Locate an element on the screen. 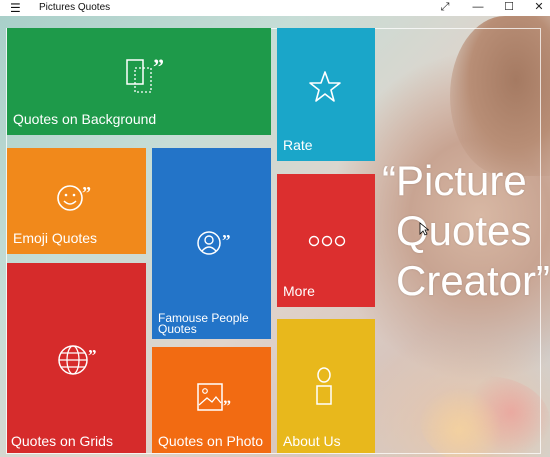 The width and height of the screenshot is (550, 457). emoji-quotes-tile: ” Emoji Quotes is located at coordinates (76, 201).